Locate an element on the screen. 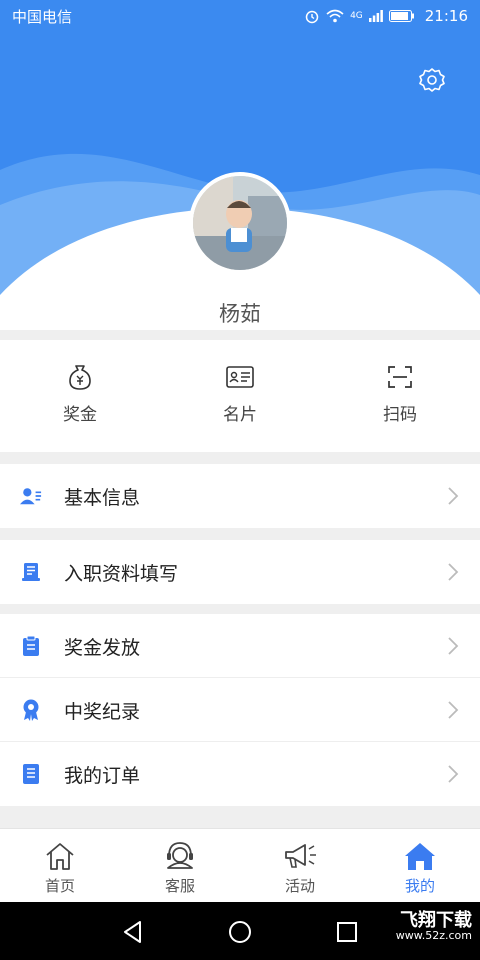 The width and height of the screenshot is (480, 960). wifi-icon is located at coordinates (335, 16).